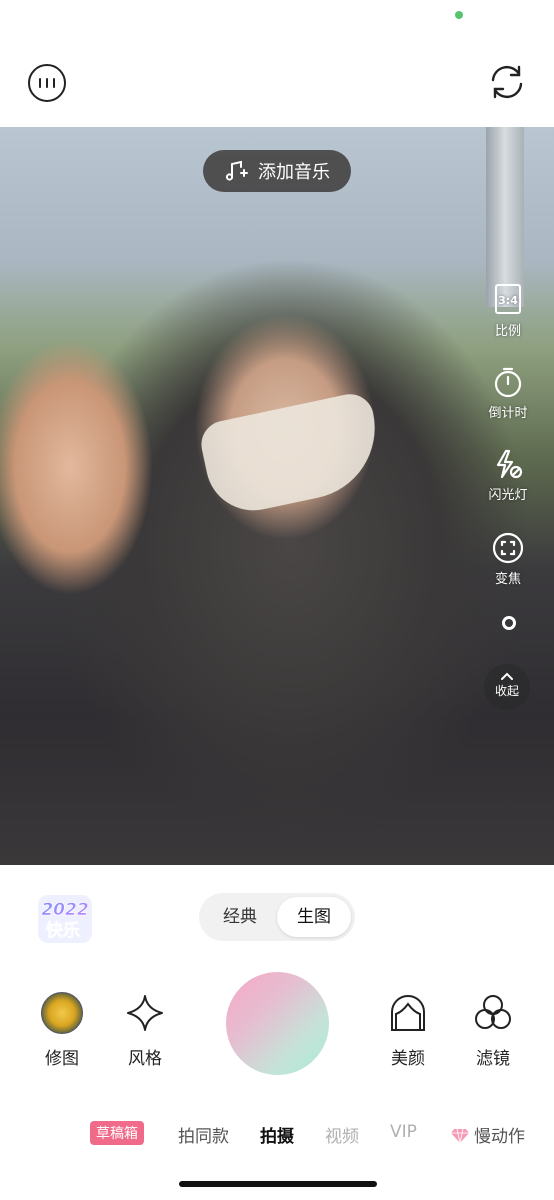  I want to click on mode-toggle: 经典 生图, so click(277, 917).